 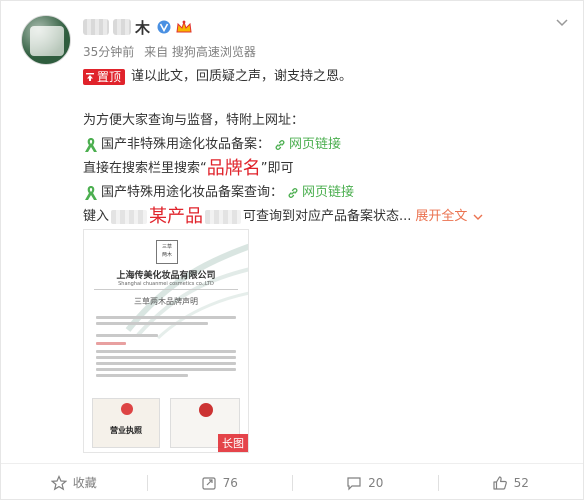 What do you see at coordinates (200, 52) in the screenshot?
I see `post-source: 来自 搜狗高速浏览器` at bounding box center [200, 52].